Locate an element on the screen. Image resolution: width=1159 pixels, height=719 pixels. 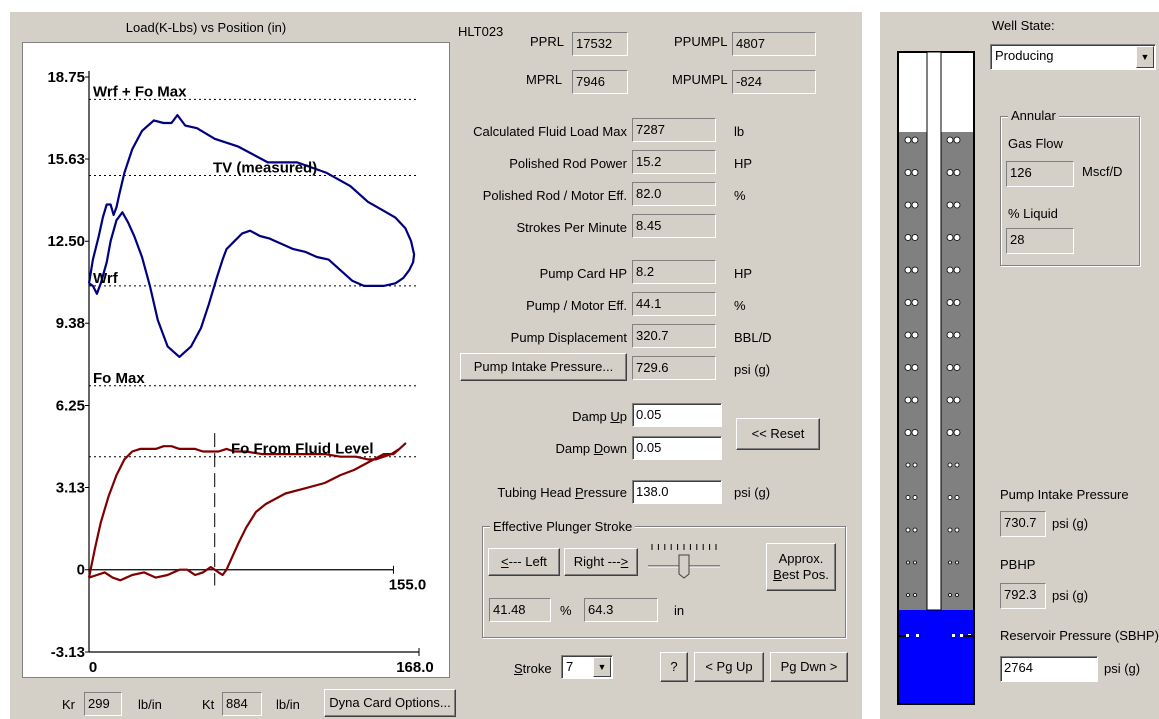
y-tick-label: 15.63 is located at coordinates (66, 159).